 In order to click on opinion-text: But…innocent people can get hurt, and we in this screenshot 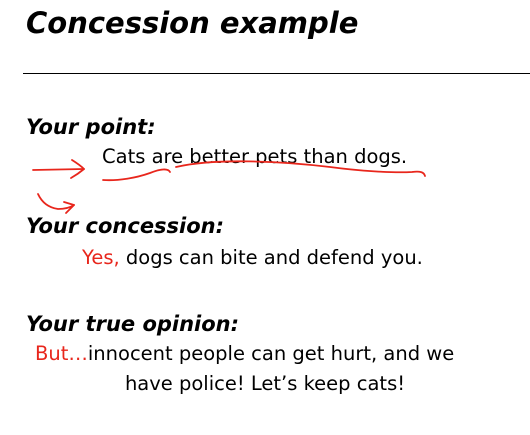, I will do `click(244, 353)`.